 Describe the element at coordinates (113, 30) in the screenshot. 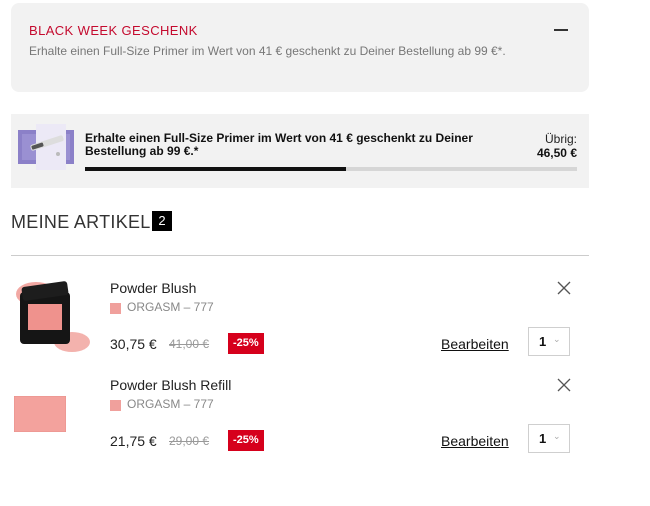

I see `promo-title: BLACK WEEK GESCHENK` at that location.